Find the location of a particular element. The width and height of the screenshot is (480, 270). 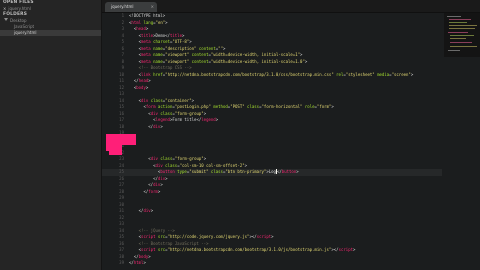

token: "col-sm-10 col-sm-offset-2" is located at coordinates (212, 165).